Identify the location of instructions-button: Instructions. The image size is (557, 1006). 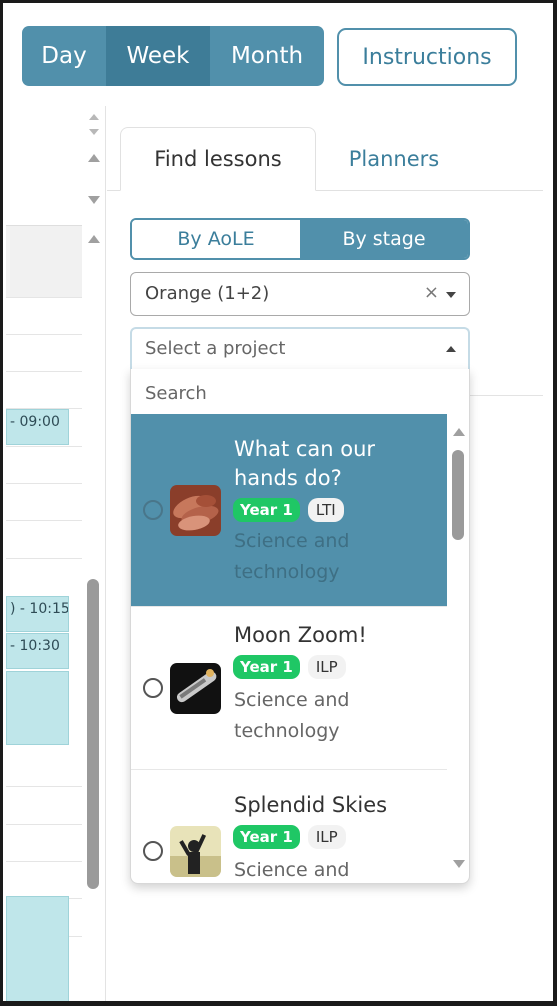
(427, 57).